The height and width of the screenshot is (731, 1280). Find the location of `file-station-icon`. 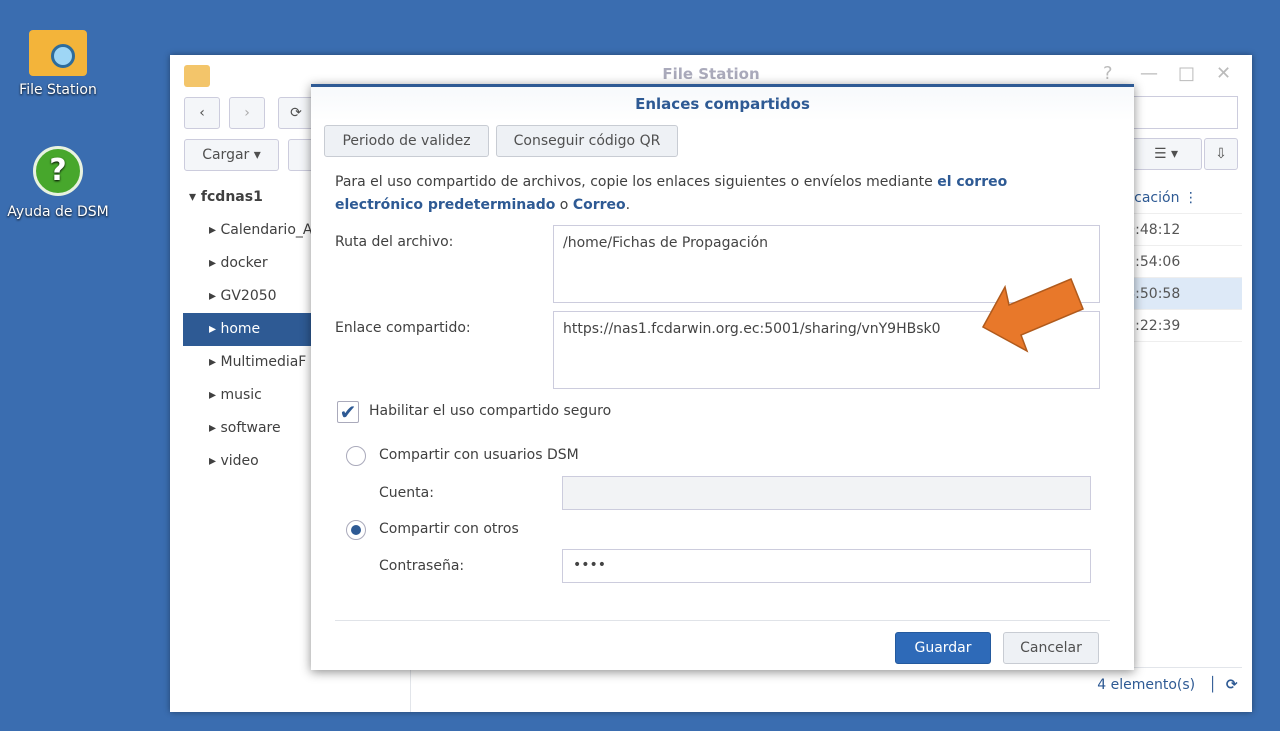

file-station-icon is located at coordinates (58, 53).